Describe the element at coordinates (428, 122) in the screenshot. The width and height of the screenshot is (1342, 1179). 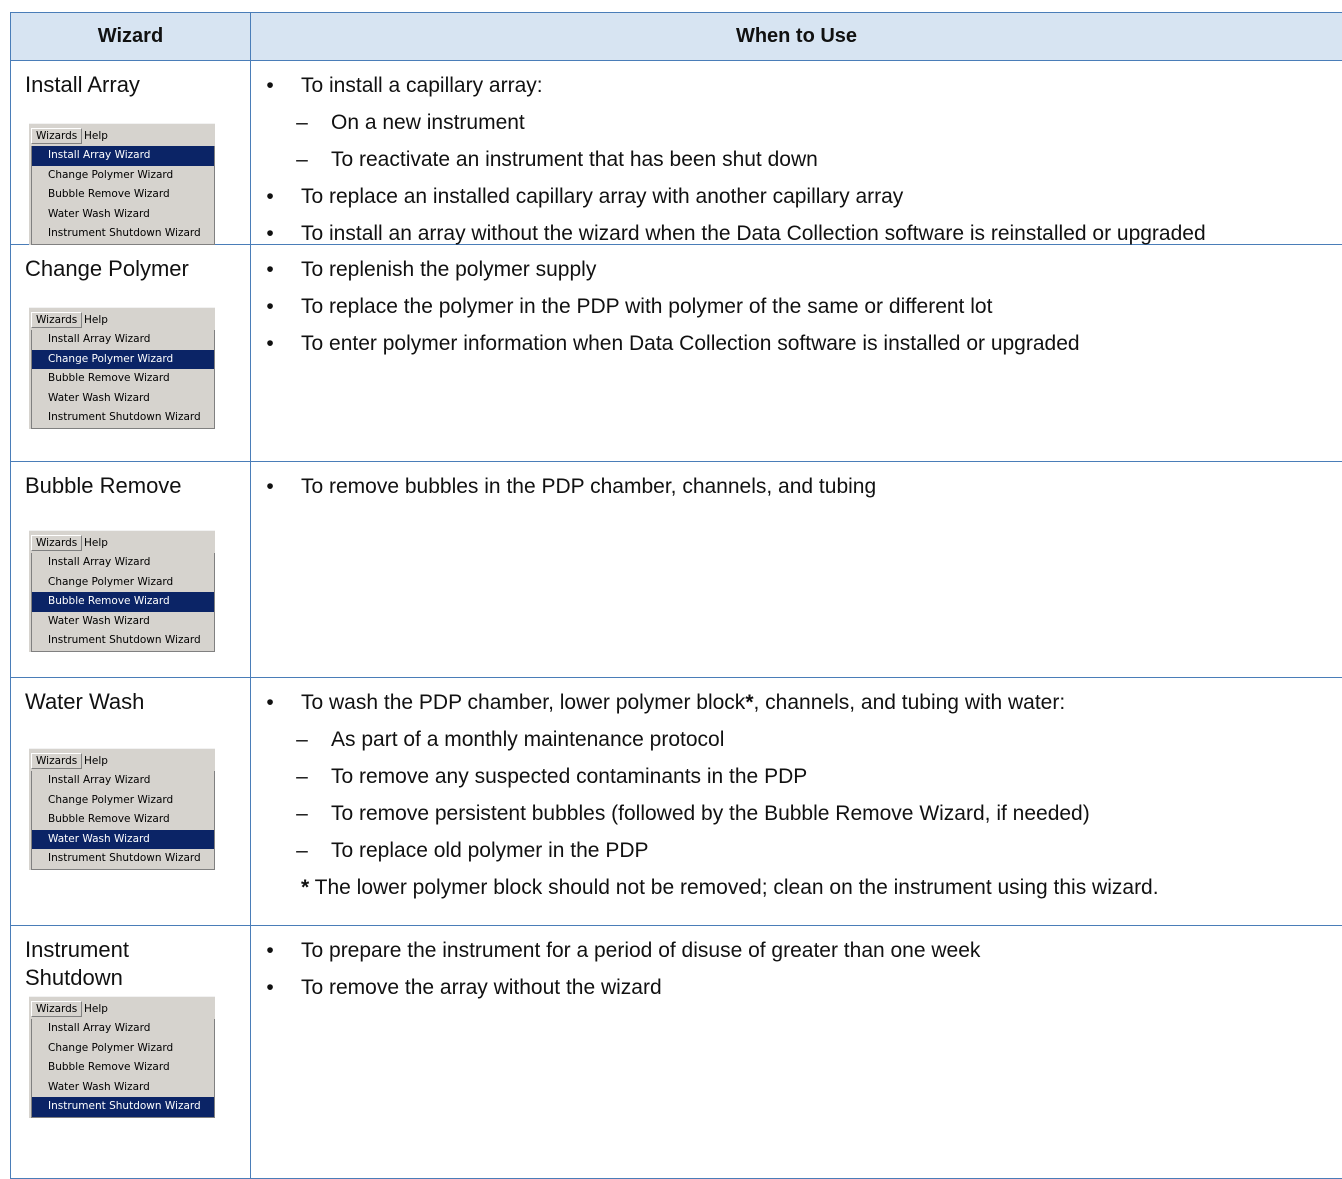
I see `line-text: On a new instrument` at that location.